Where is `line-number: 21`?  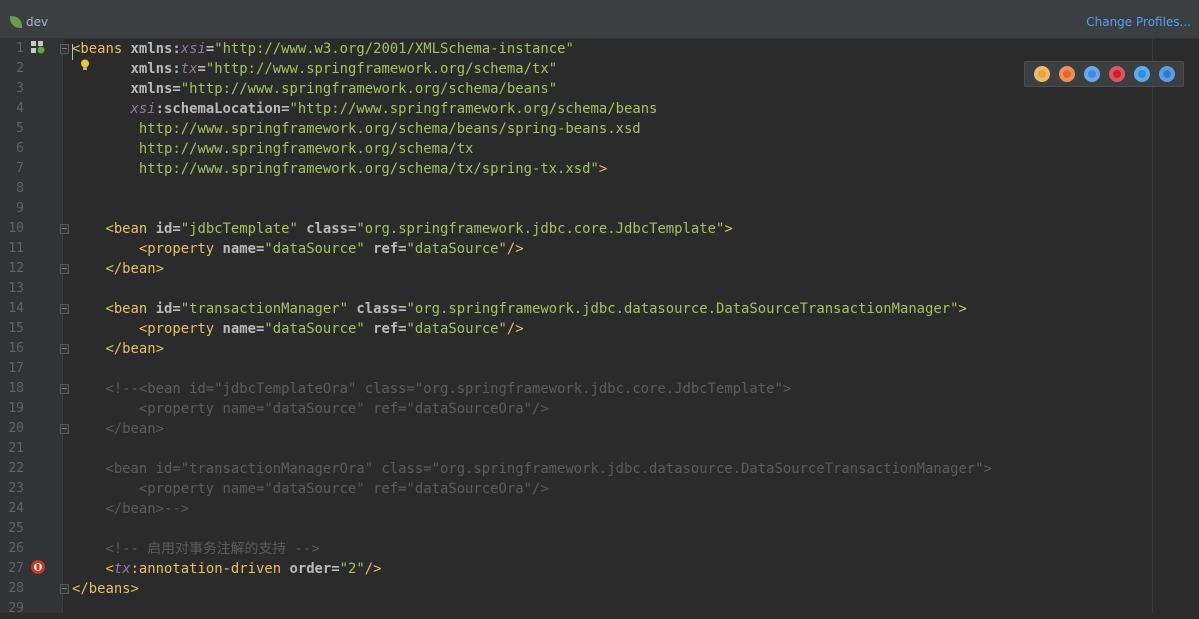 line-number: 21 is located at coordinates (16, 448).